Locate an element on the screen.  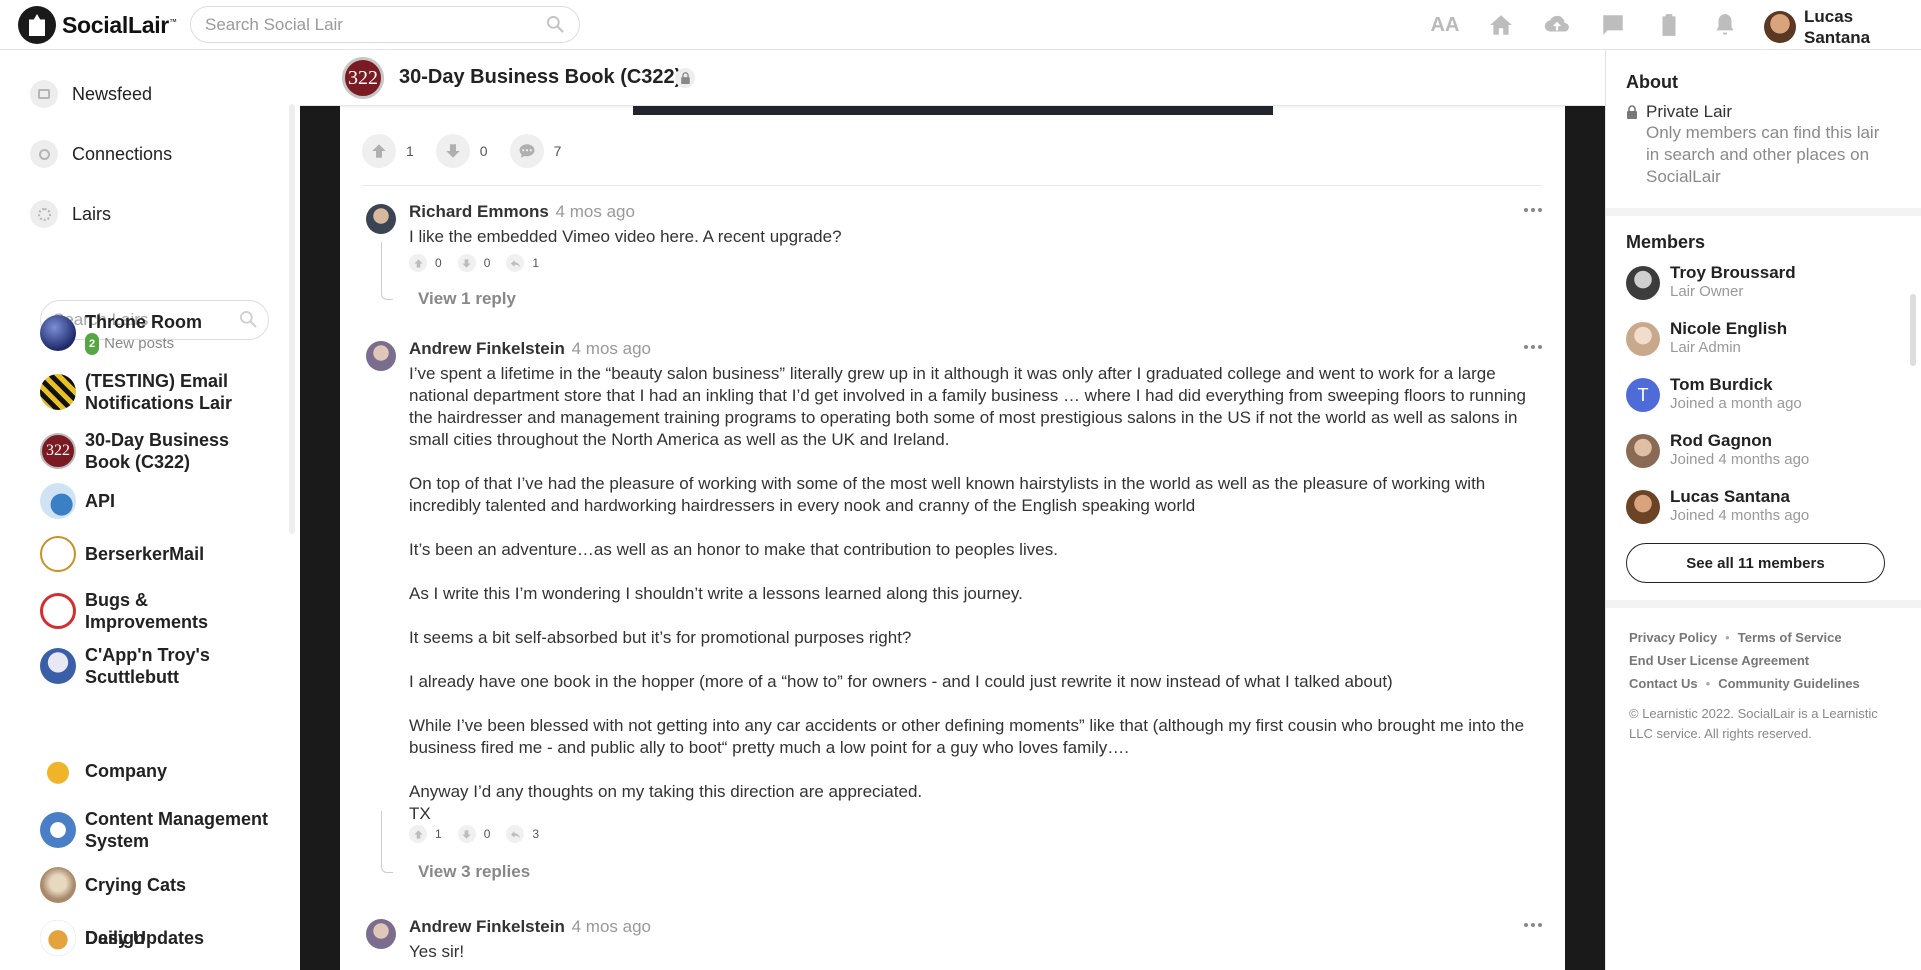
lair-item: Throne Room 2 New posts is located at coordinates (157, 333).